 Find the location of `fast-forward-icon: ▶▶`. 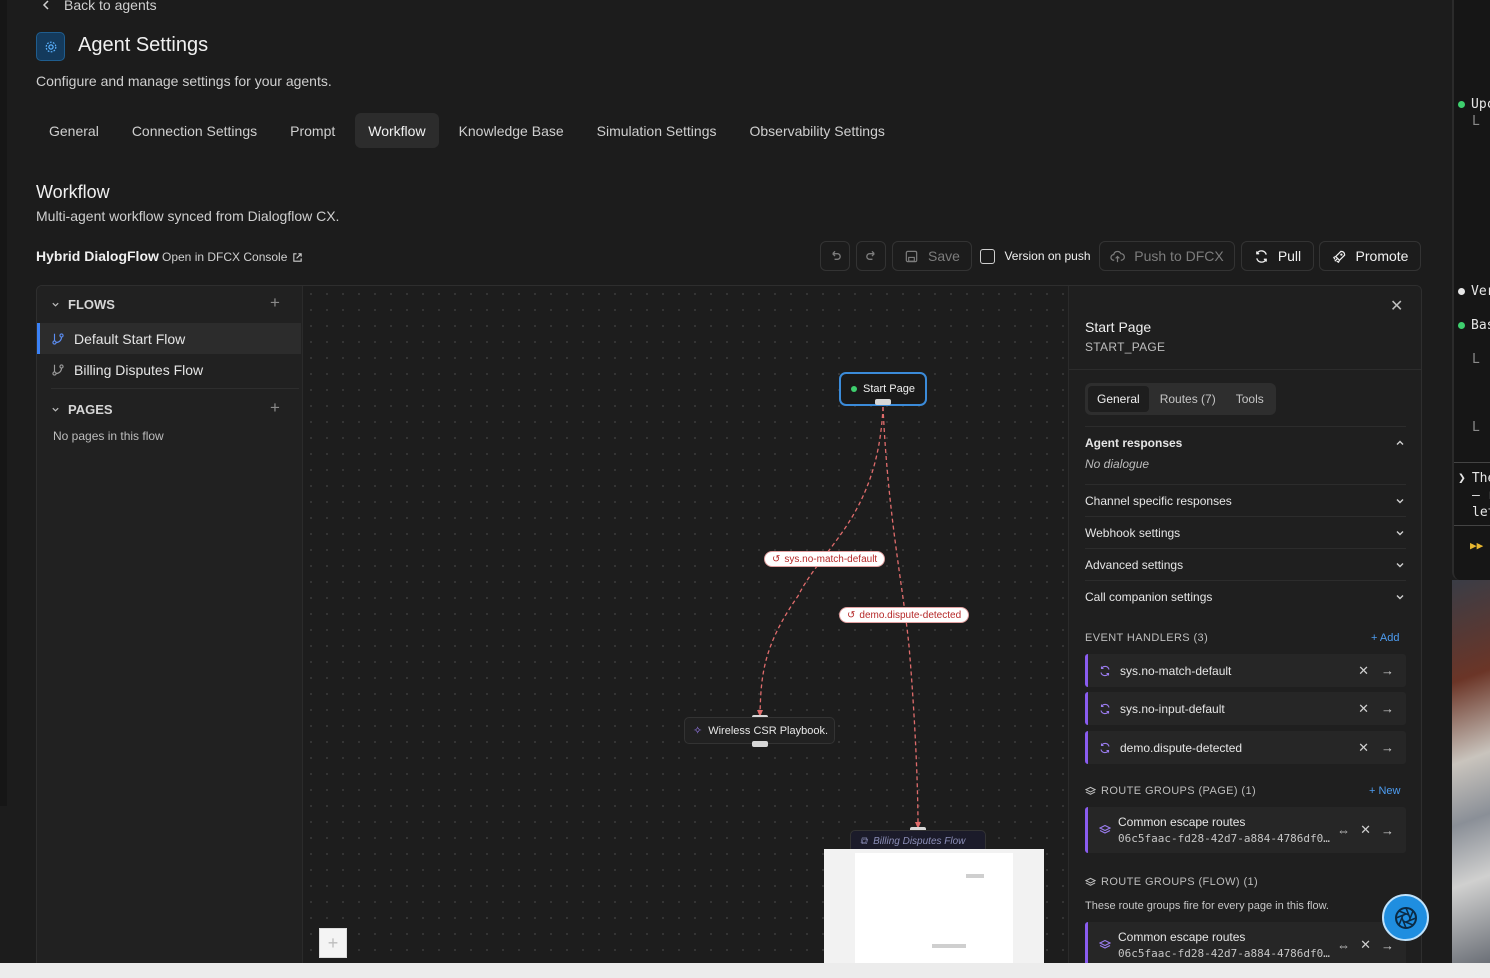

fast-forward-icon: ▶▶ is located at coordinates (1477, 545).